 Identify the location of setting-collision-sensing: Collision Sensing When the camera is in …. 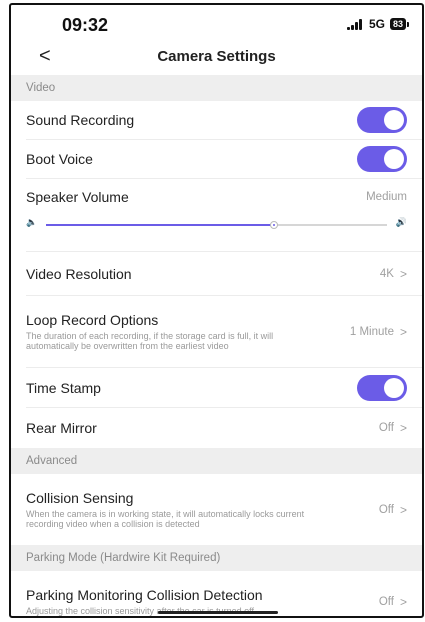
(224, 509).